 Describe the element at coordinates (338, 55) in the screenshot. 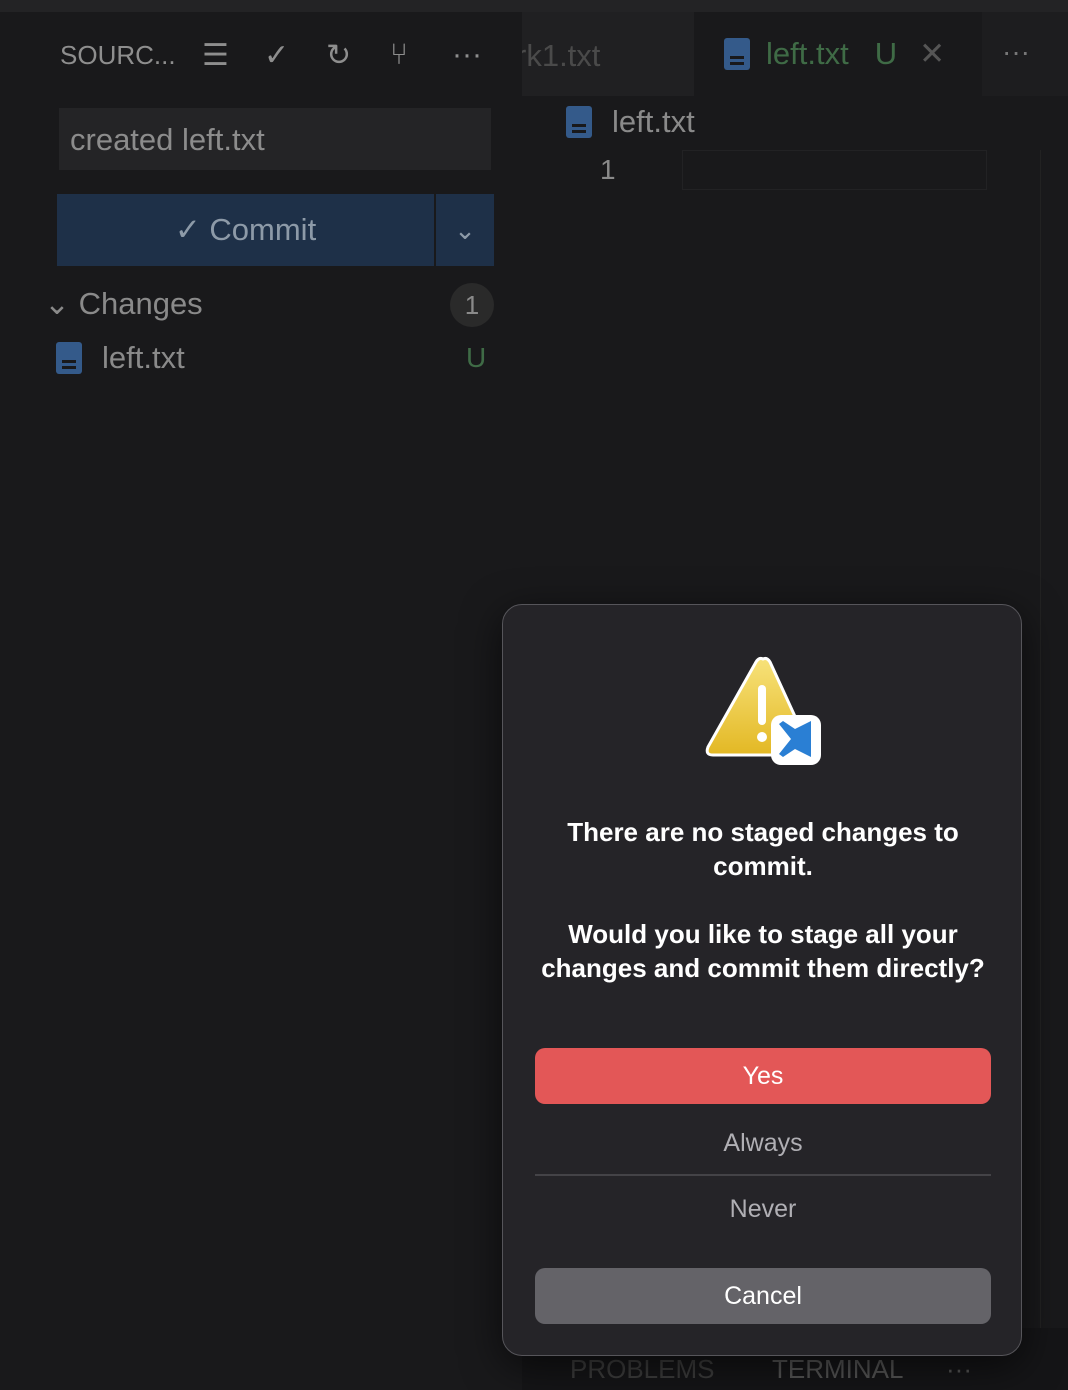

I see `refresh-icon: ↻` at that location.